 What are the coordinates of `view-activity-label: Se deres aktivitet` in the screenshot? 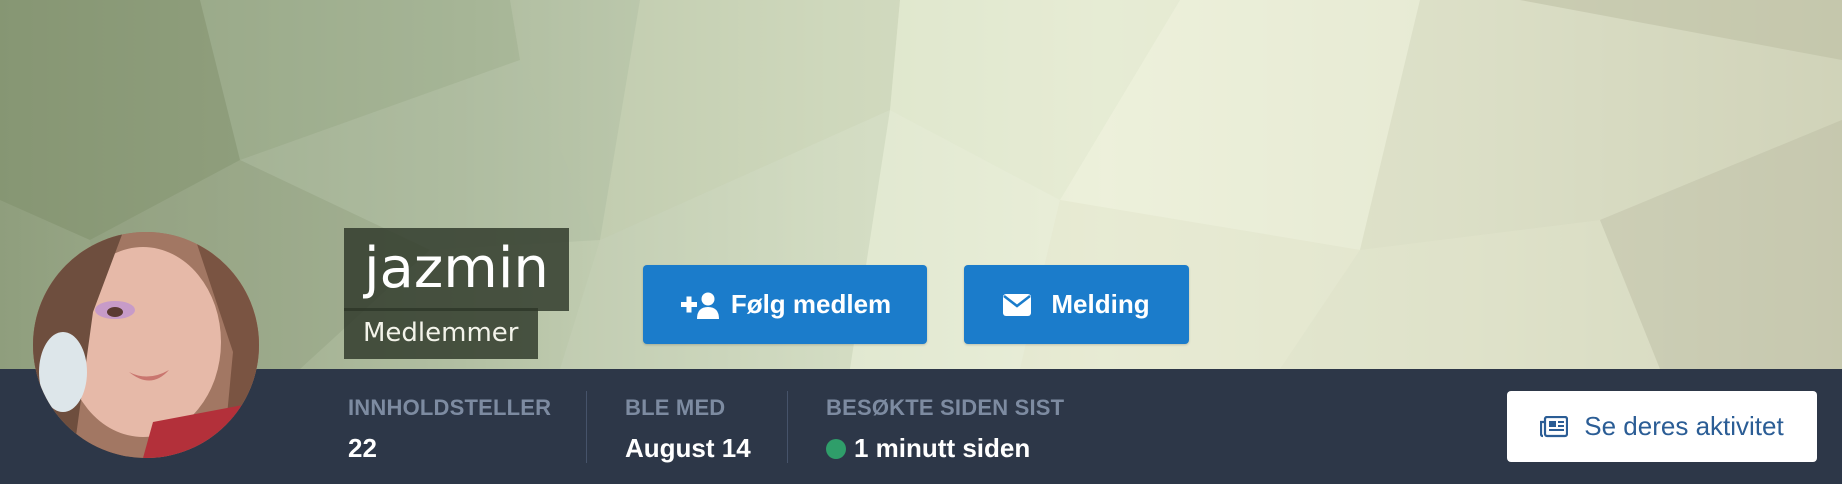 It's located at (1684, 426).